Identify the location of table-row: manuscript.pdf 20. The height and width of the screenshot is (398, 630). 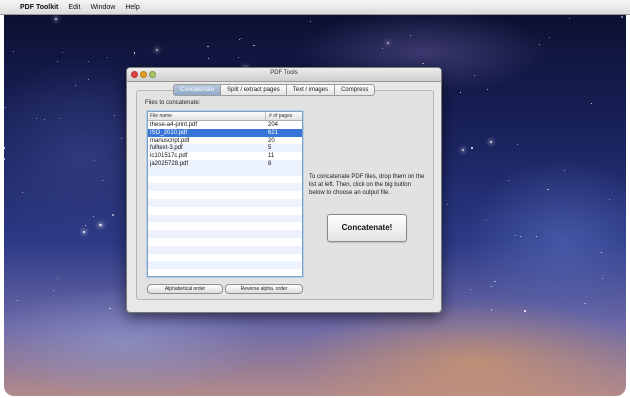
(225, 141).